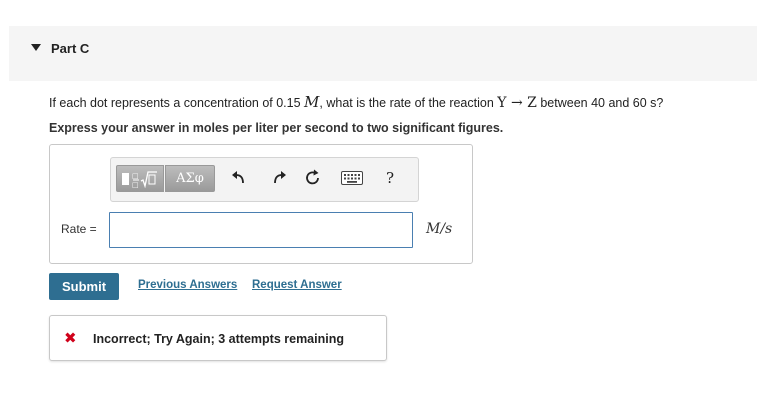  I want to click on question-reaction: Y → Z, so click(517, 103).